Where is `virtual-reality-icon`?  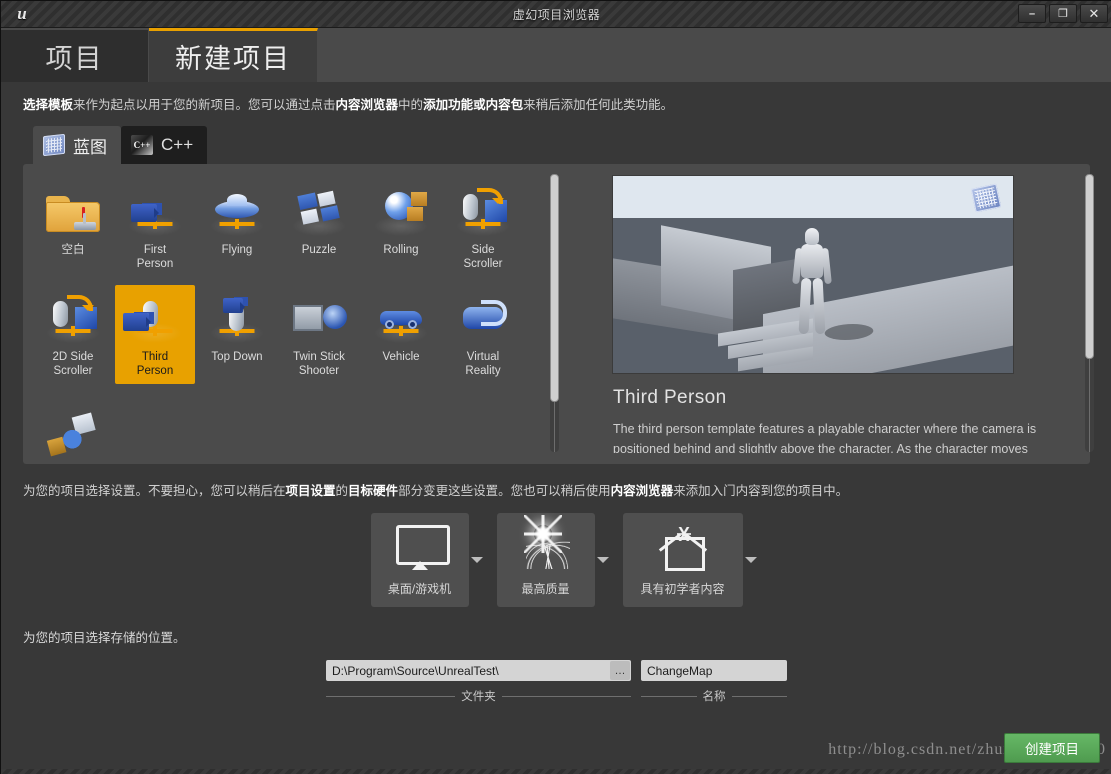 virtual-reality-icon is located at coordinates (483, 317).